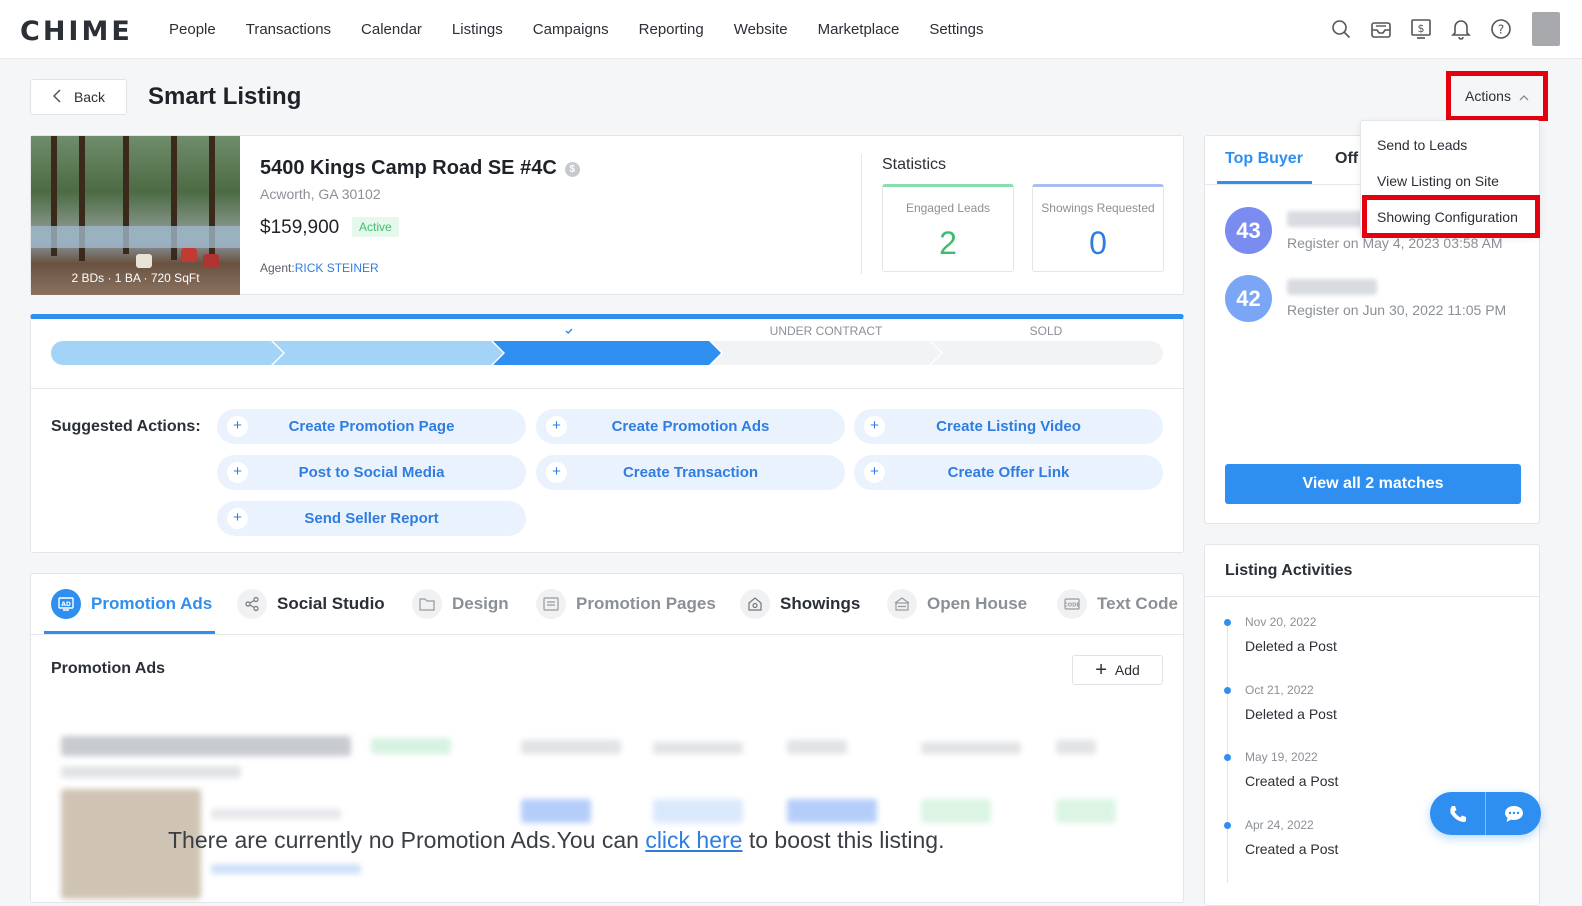 This screenshot has height=906, width=1582. I want to click on step-just-listed, so click(388, 353).